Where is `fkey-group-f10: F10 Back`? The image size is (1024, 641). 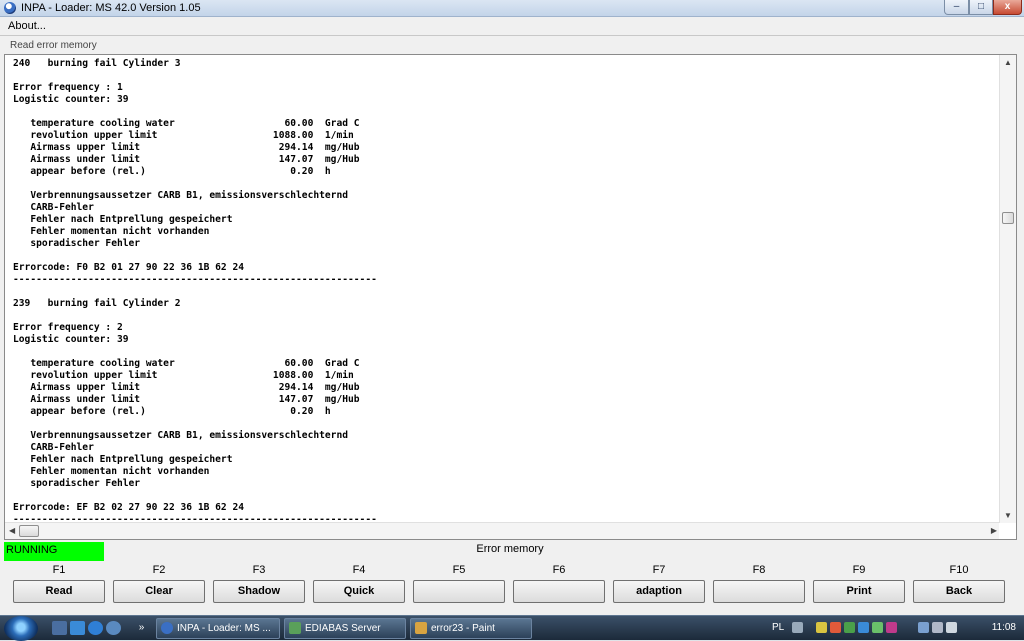
fkey-group-f10: F10 Back is located at coordinates (959, 583).